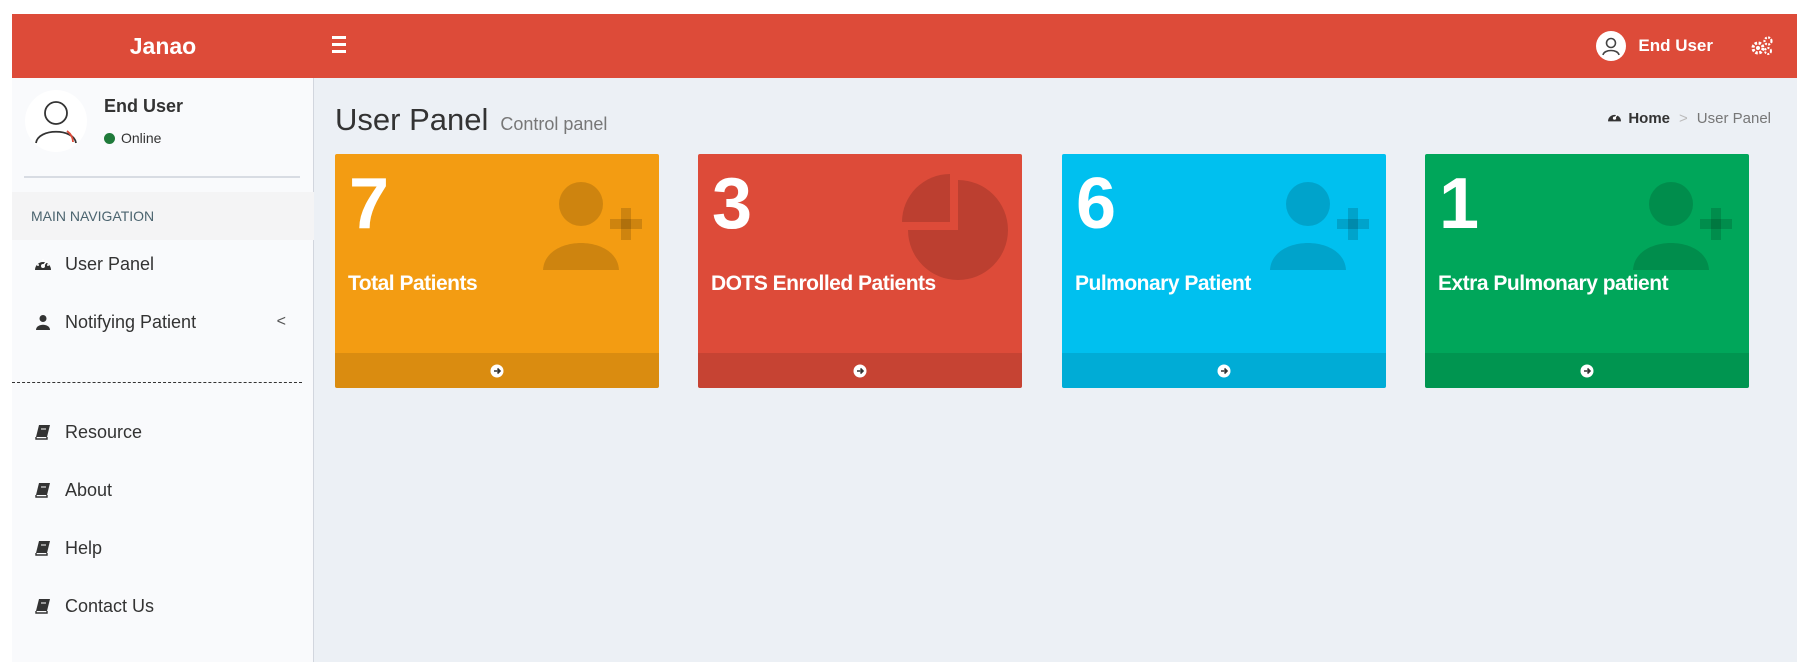  I want to click on sidebar-user-name: End User, so click(144, 106).